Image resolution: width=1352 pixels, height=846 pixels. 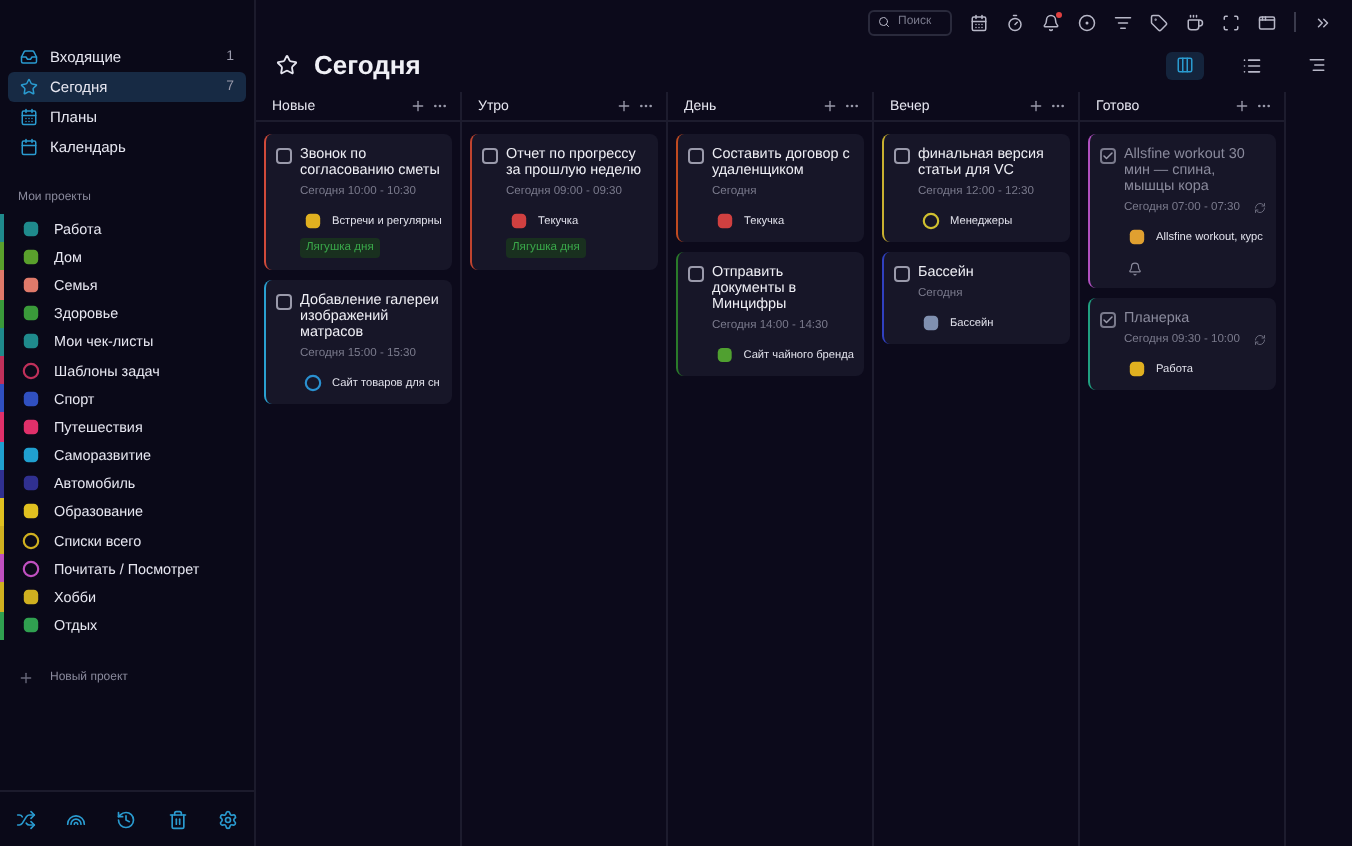 What do you see at coordinates (1123, 22) in the screenshot?
I see `filter-icon` at bounding box center [1123, 22].